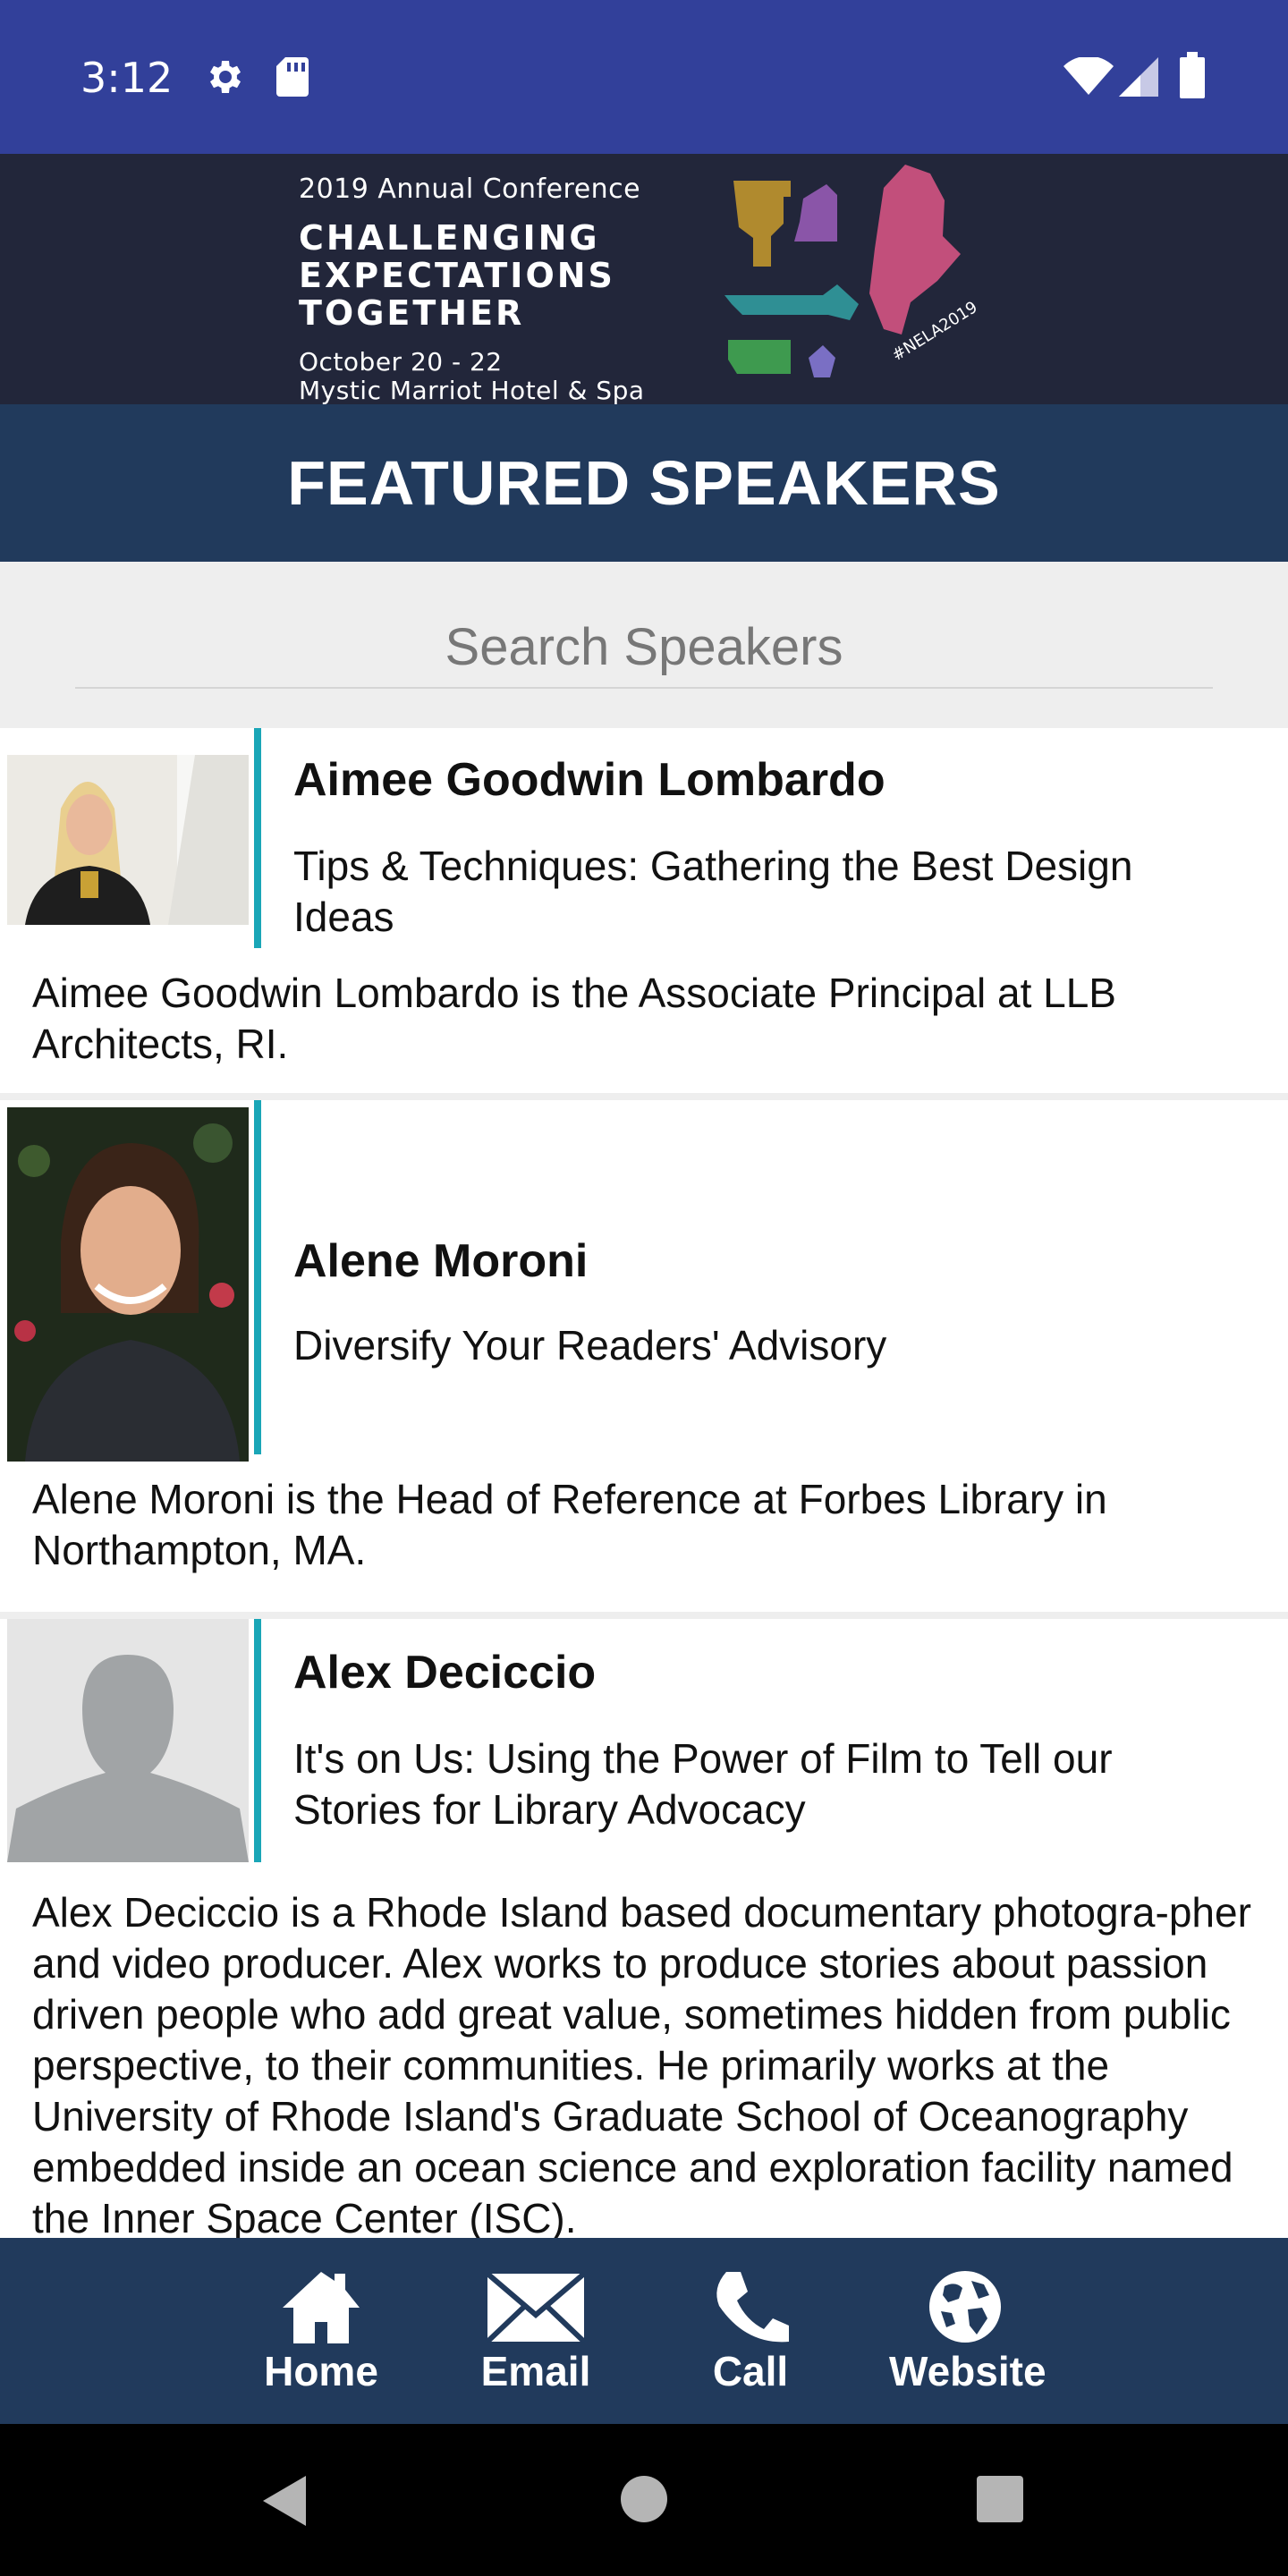  I want to click on new-england-puzzle-map: #NELA2019, so click(852, 271).